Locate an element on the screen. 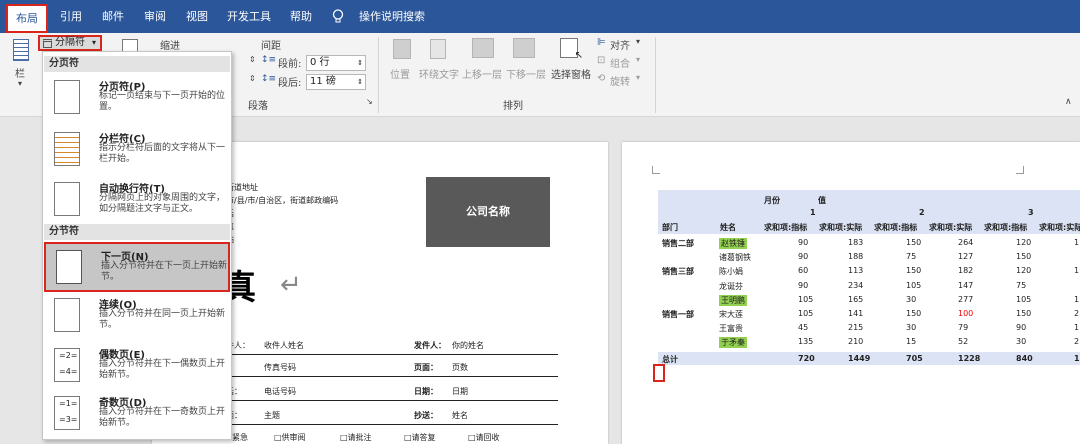  tab-review: 审阅 is located at coordinates (155, 16).